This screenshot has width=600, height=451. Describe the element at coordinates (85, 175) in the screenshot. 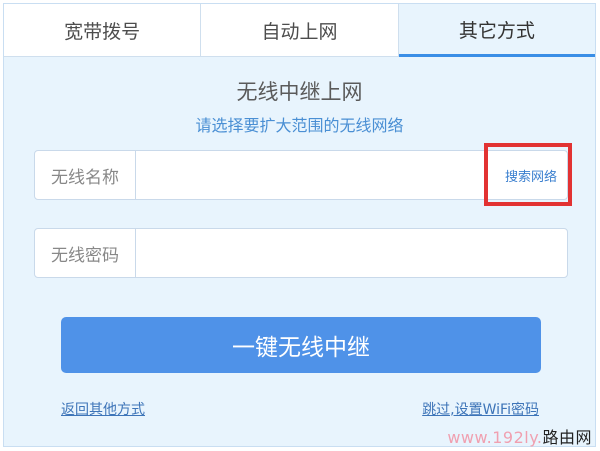

I see `ssid-label: 无线名称` at that location.